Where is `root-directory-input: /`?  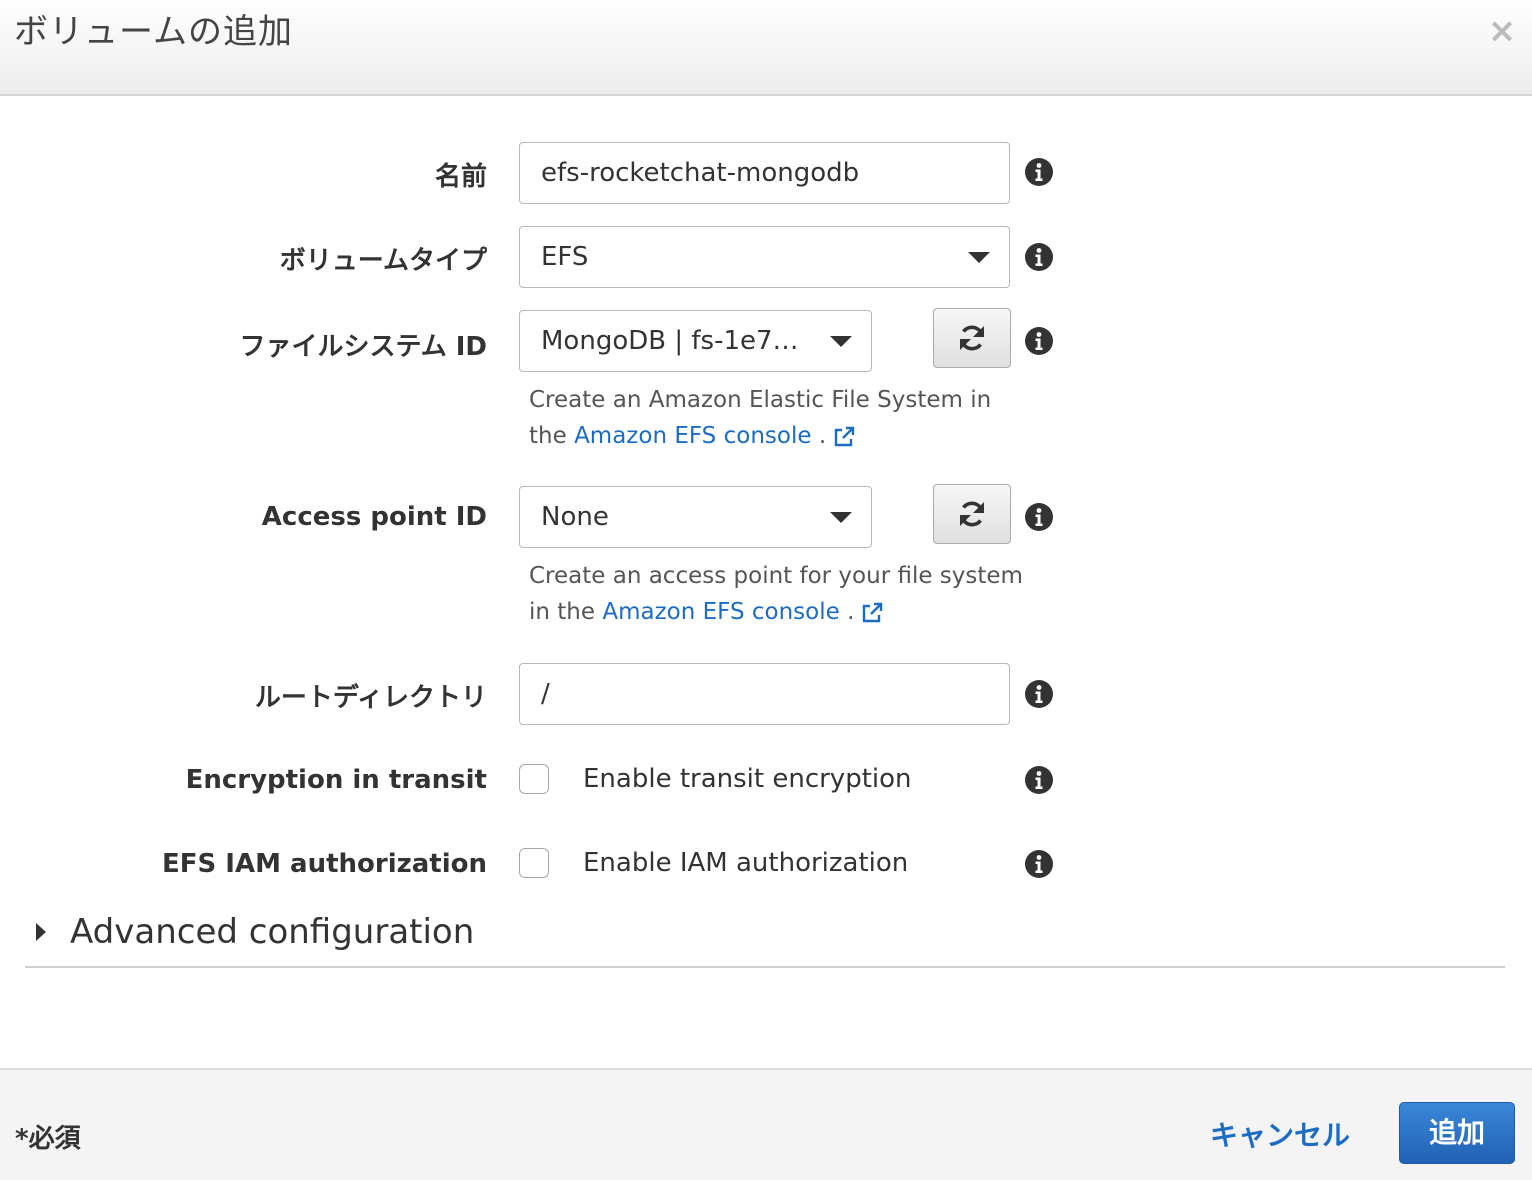 root-directory-input: / is located at coordinates (764, 694).